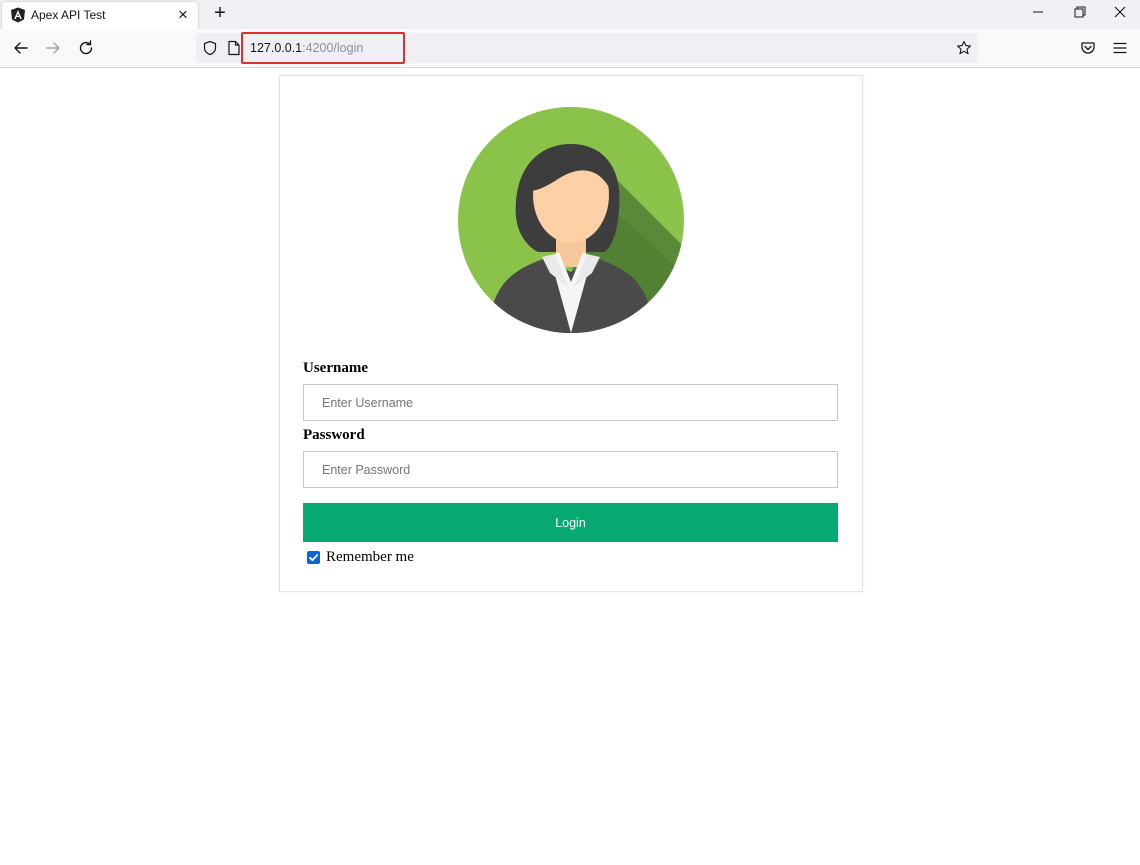 The width and height of the screenshot is (1140, 865). Describe the element at coordinates (234, 48) in the screenshot. I see `page-info-icon` at that location.